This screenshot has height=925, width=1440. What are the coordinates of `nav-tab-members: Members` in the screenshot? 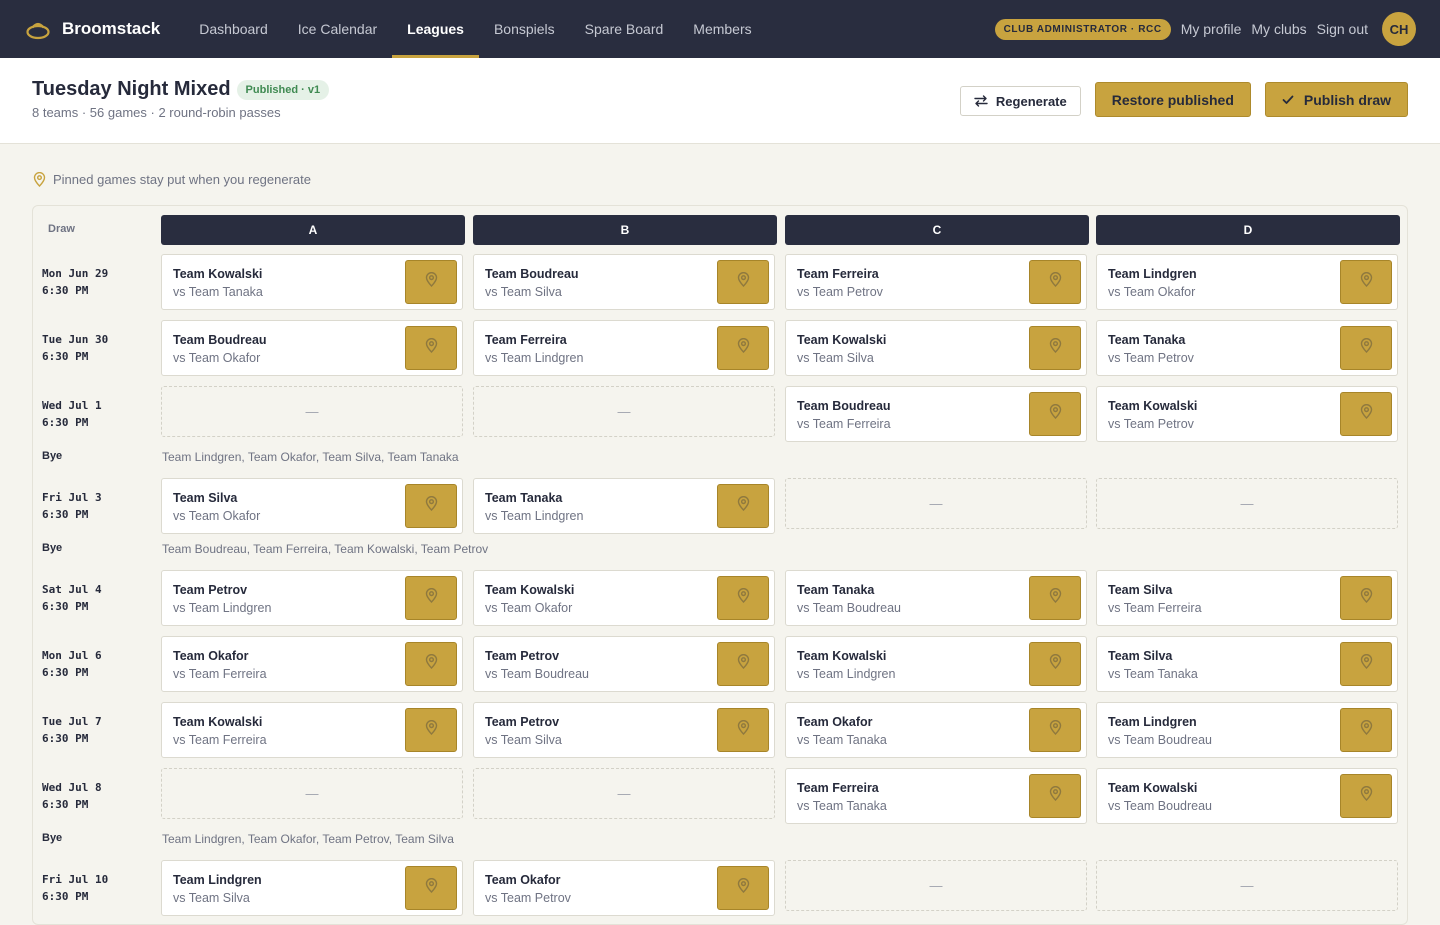 It's located at (722, 29).